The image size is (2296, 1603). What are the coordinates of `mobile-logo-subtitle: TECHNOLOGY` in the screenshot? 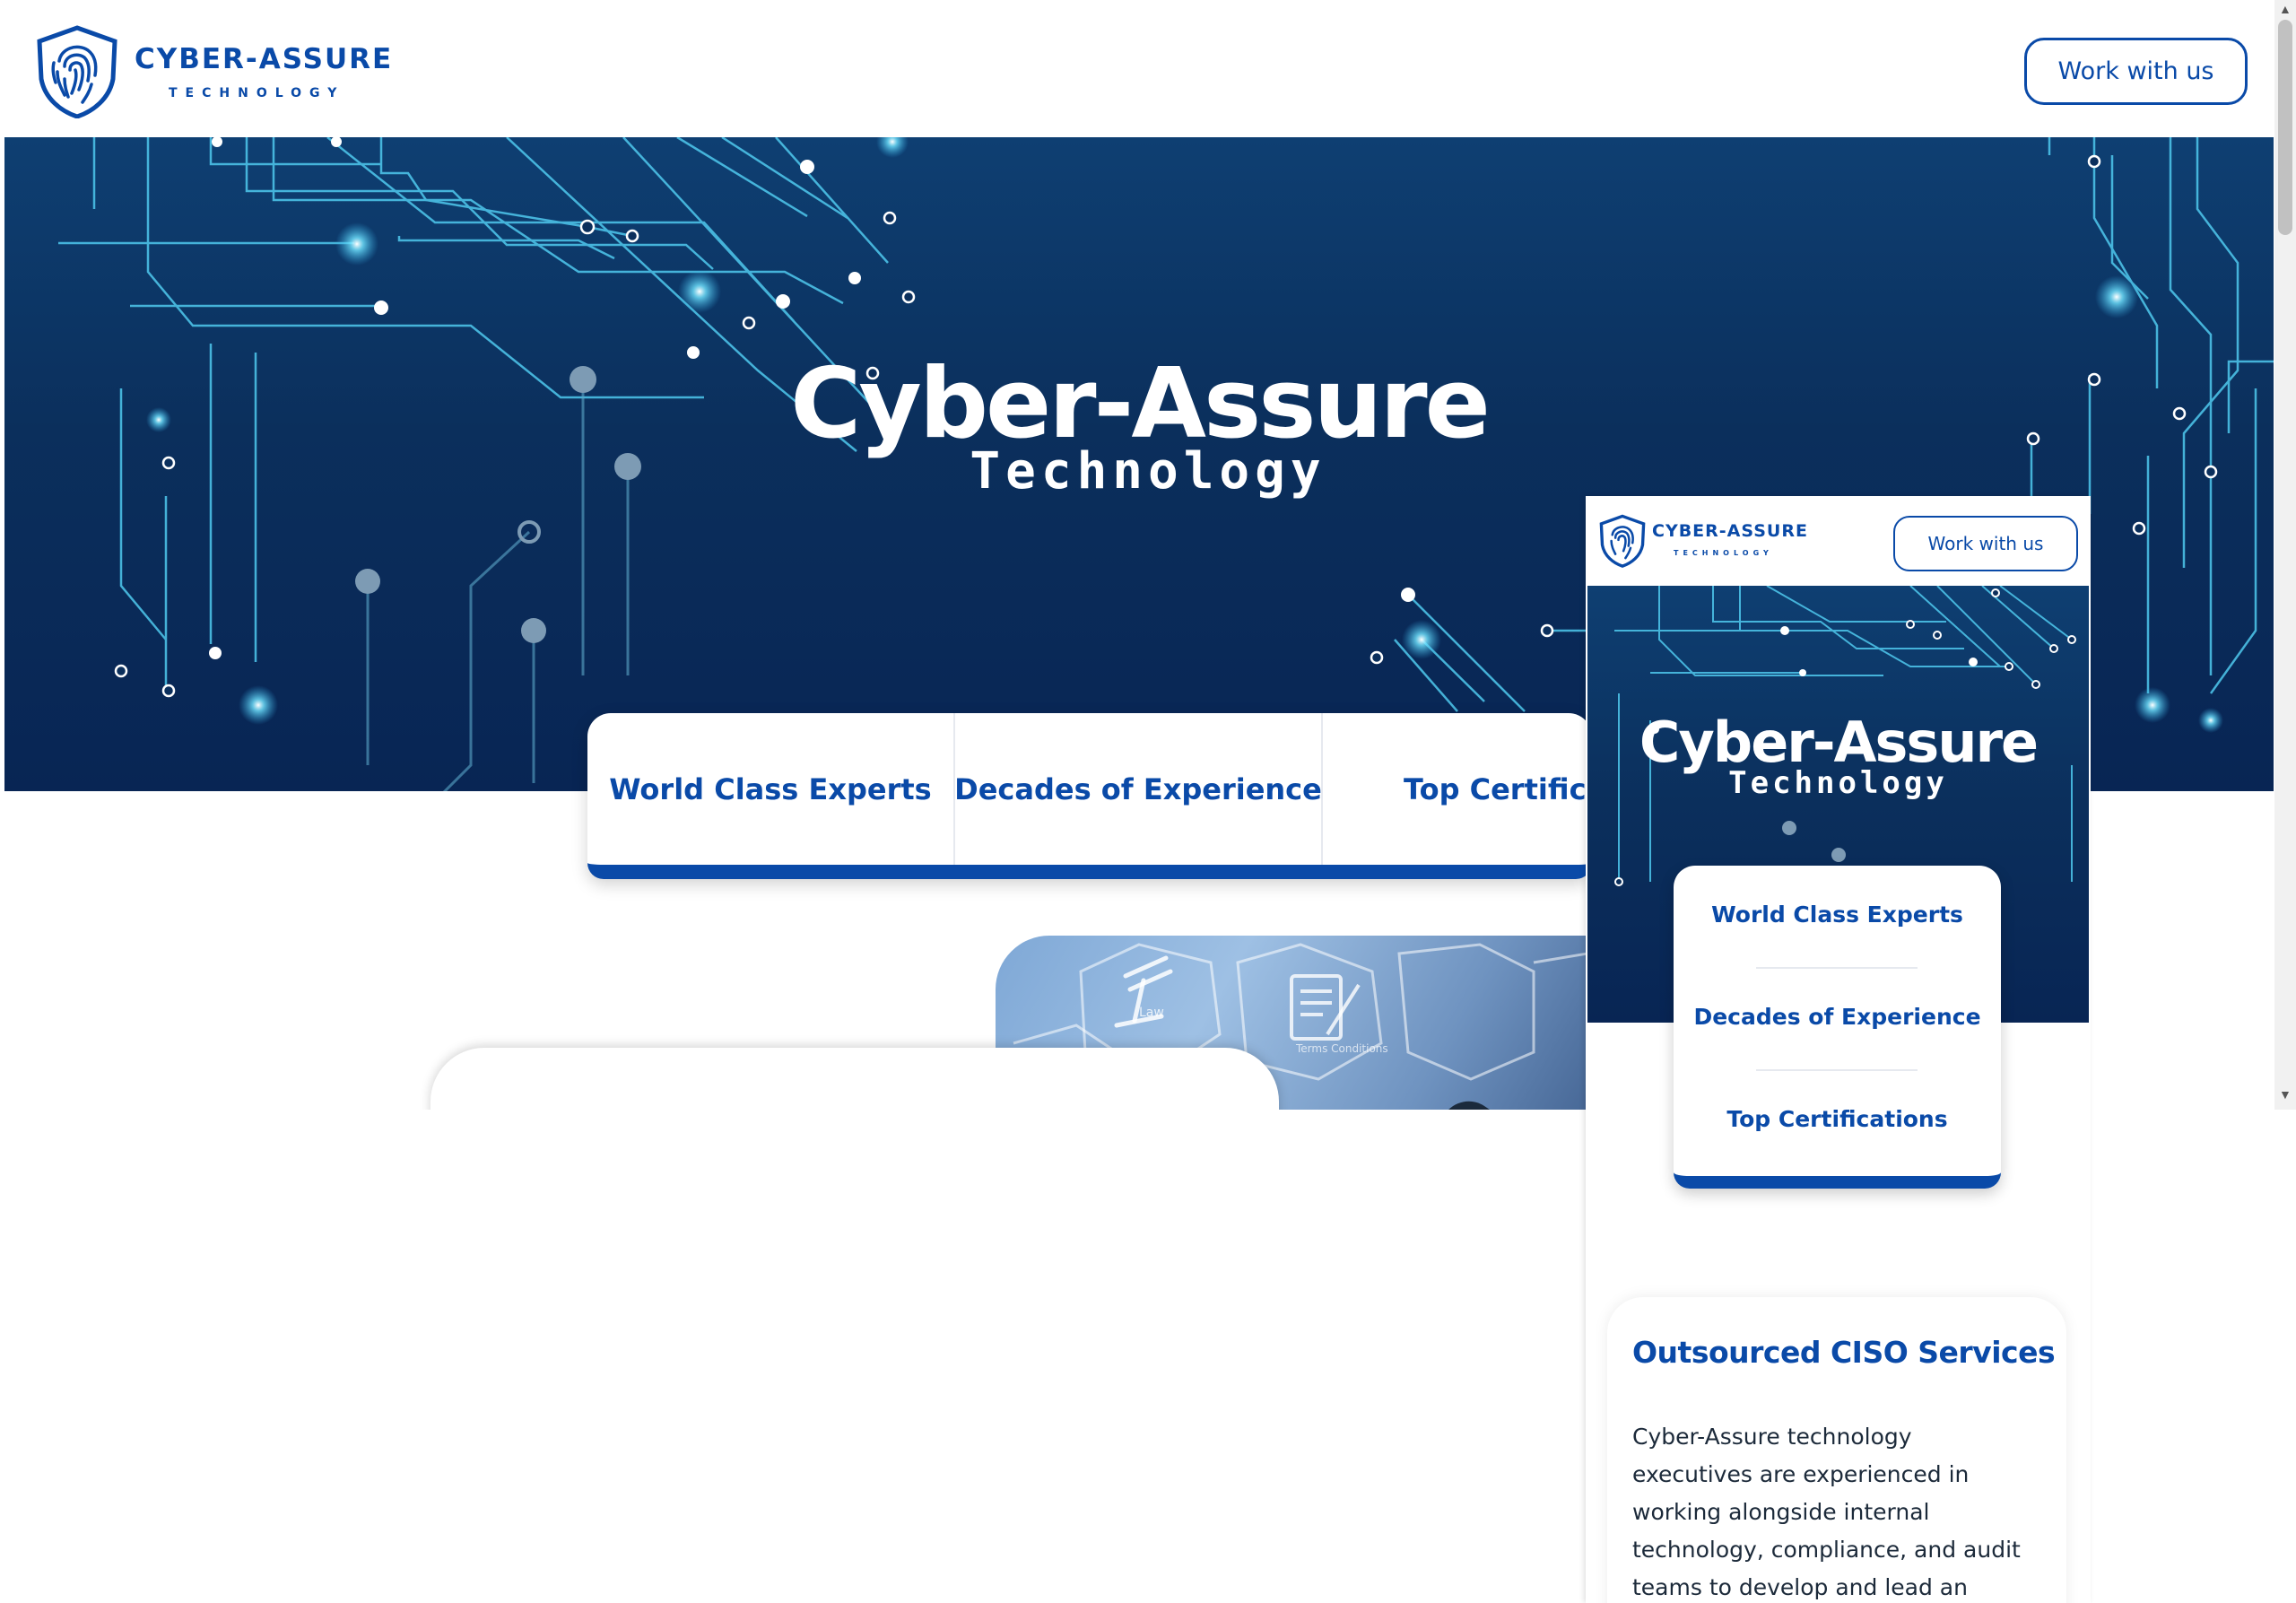 It's located at (1723, 553).